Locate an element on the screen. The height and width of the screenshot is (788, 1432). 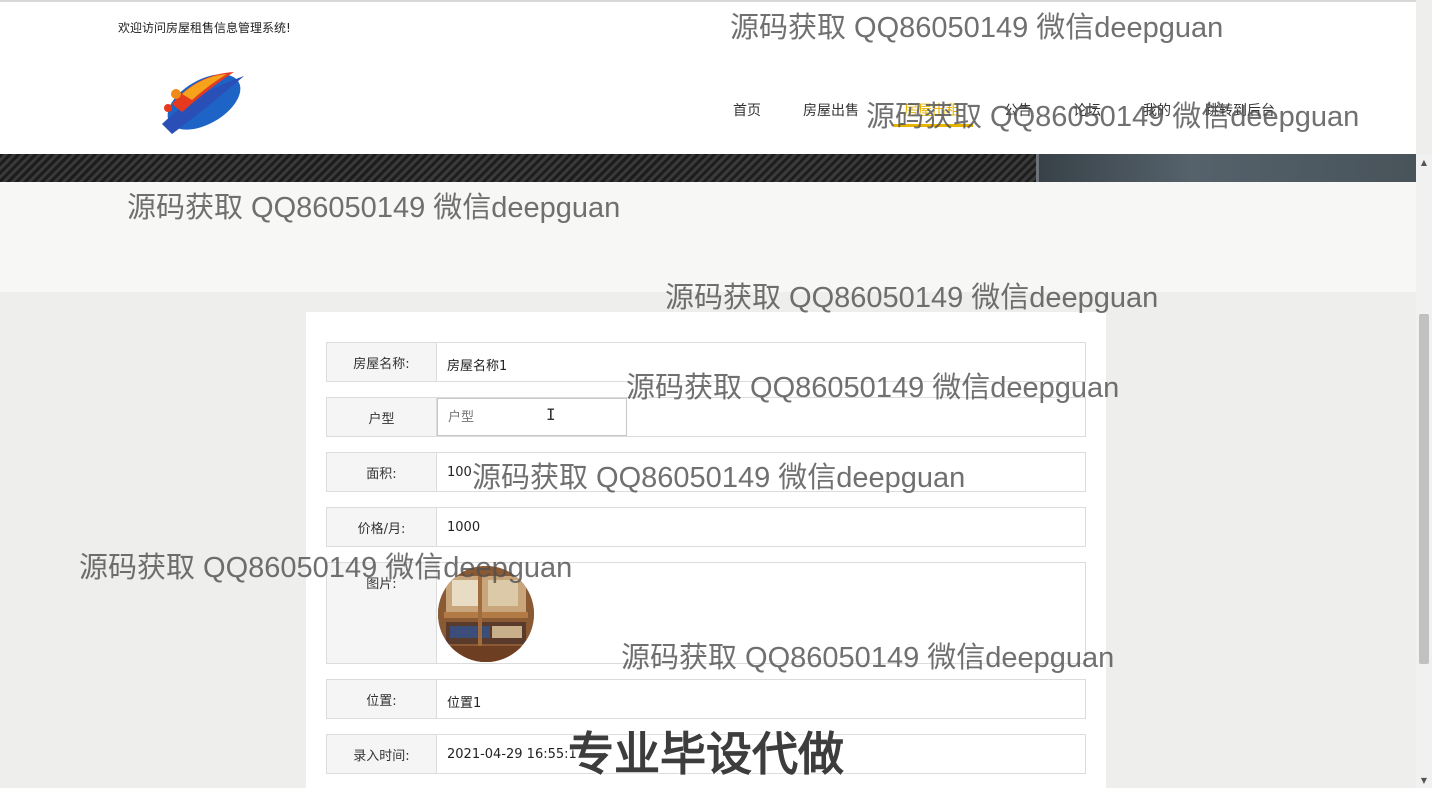
watermark-banner: 专业毕设代做 is located at coordinates (706, 754).